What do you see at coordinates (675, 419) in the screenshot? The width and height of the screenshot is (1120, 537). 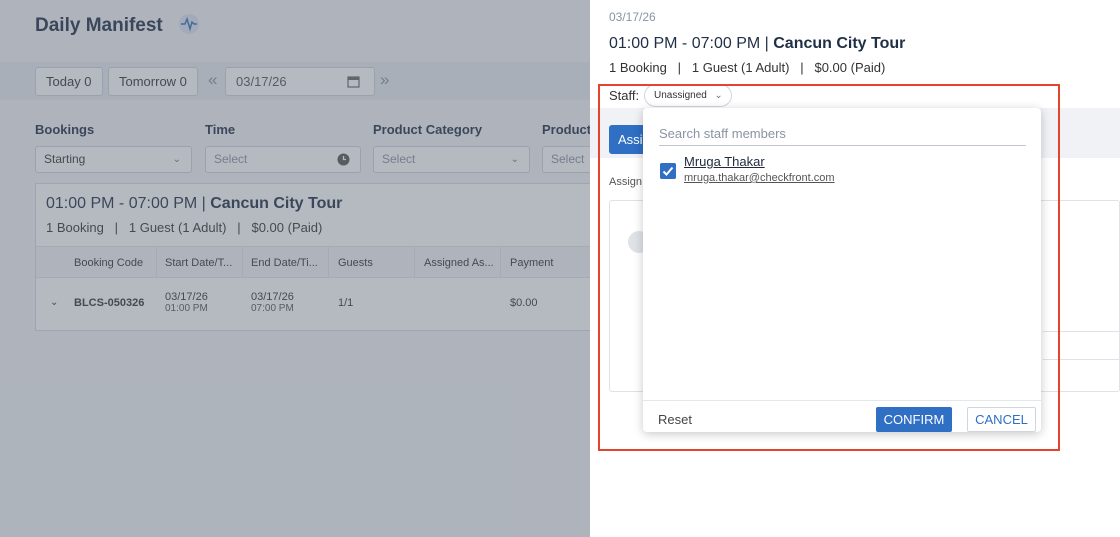 I see `reset-button: Reset` at bounding box center [675, 419].